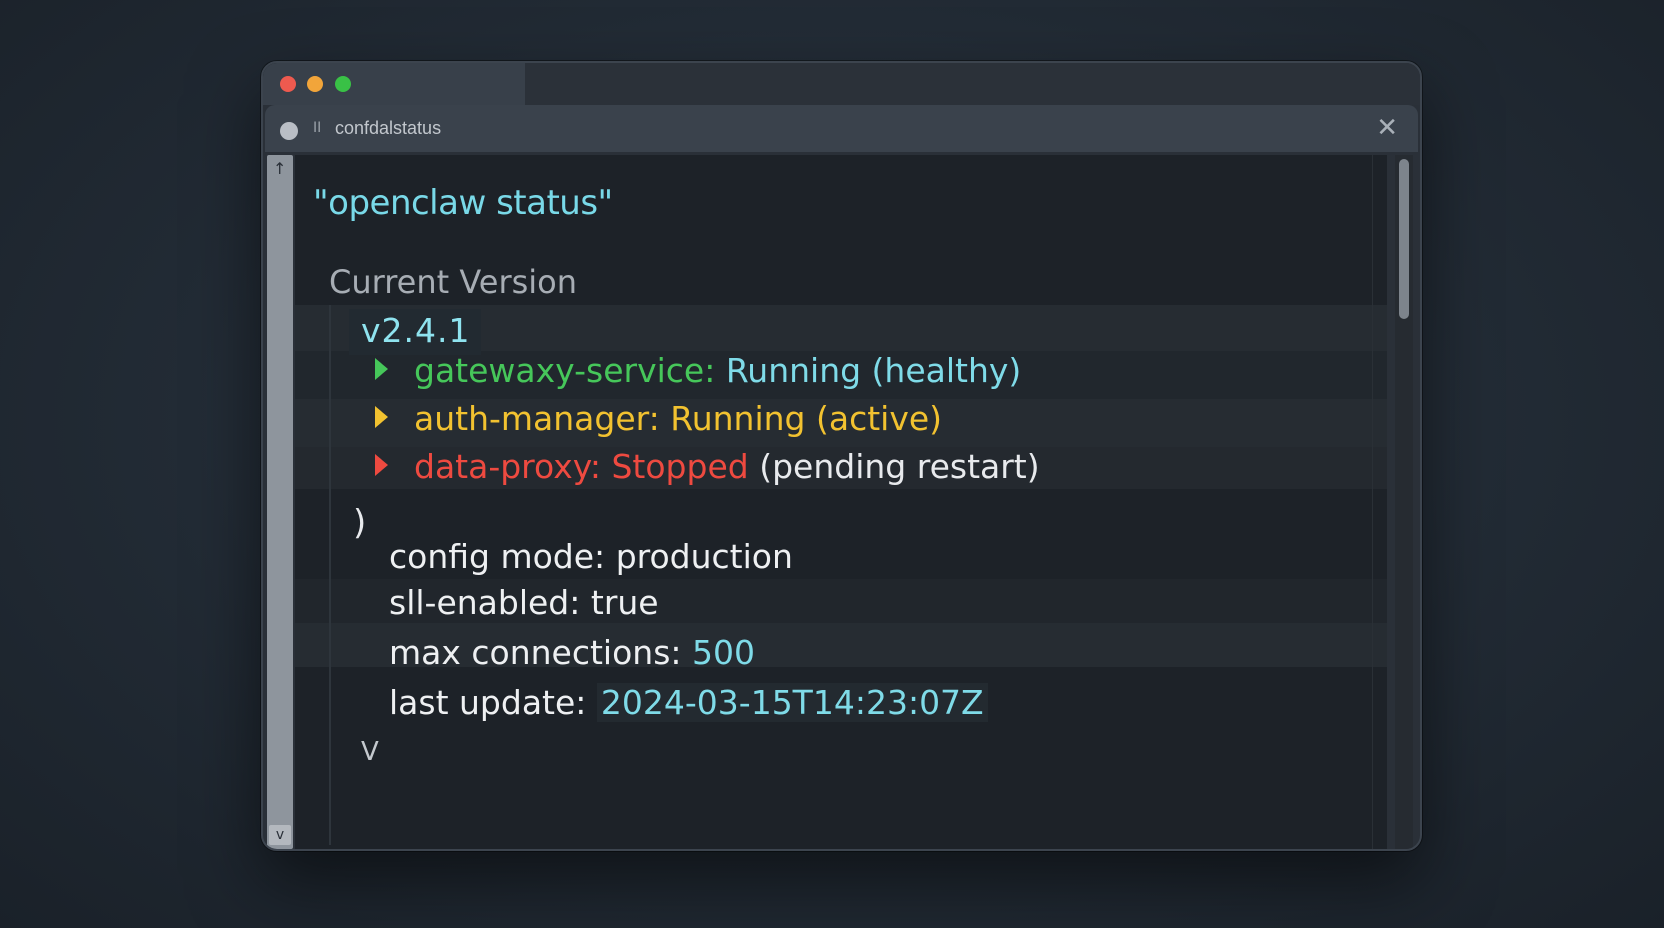 The image size is (1664, 928). I want to click on service-row-proxy: data-proxy: Stopped (pending restart), so click(707, 466).